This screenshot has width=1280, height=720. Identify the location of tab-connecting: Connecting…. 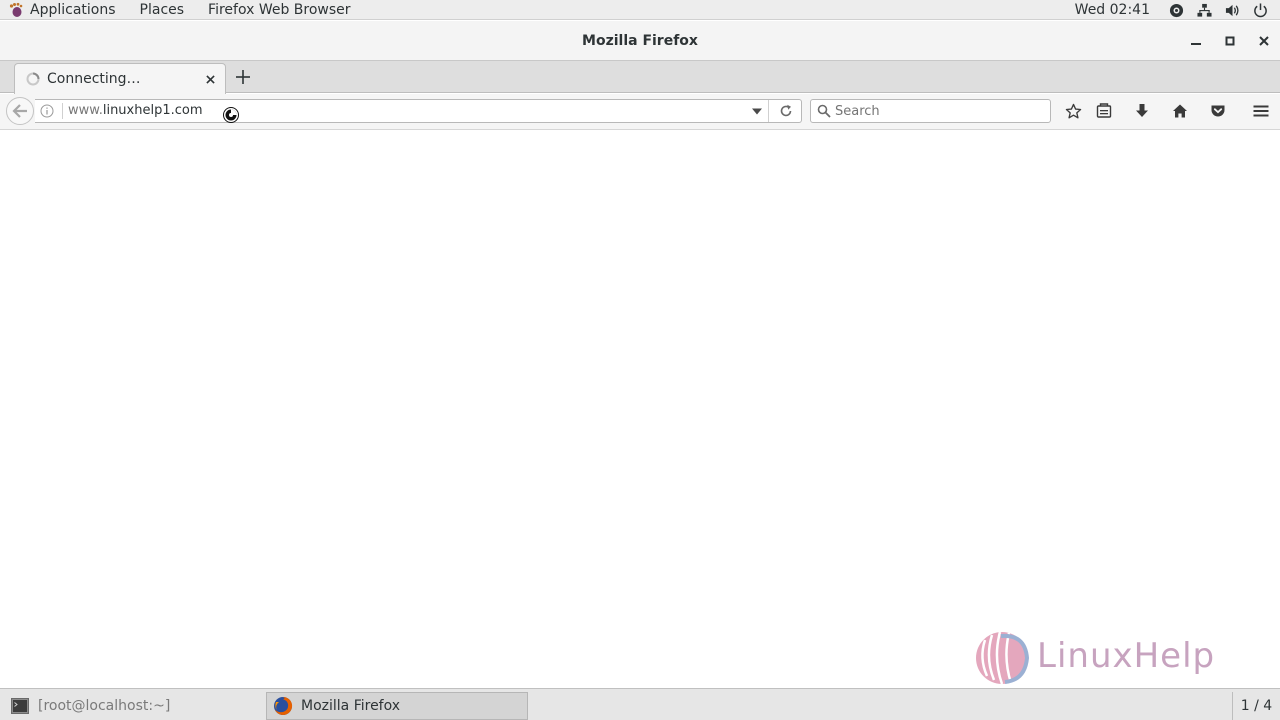
(120, 78).